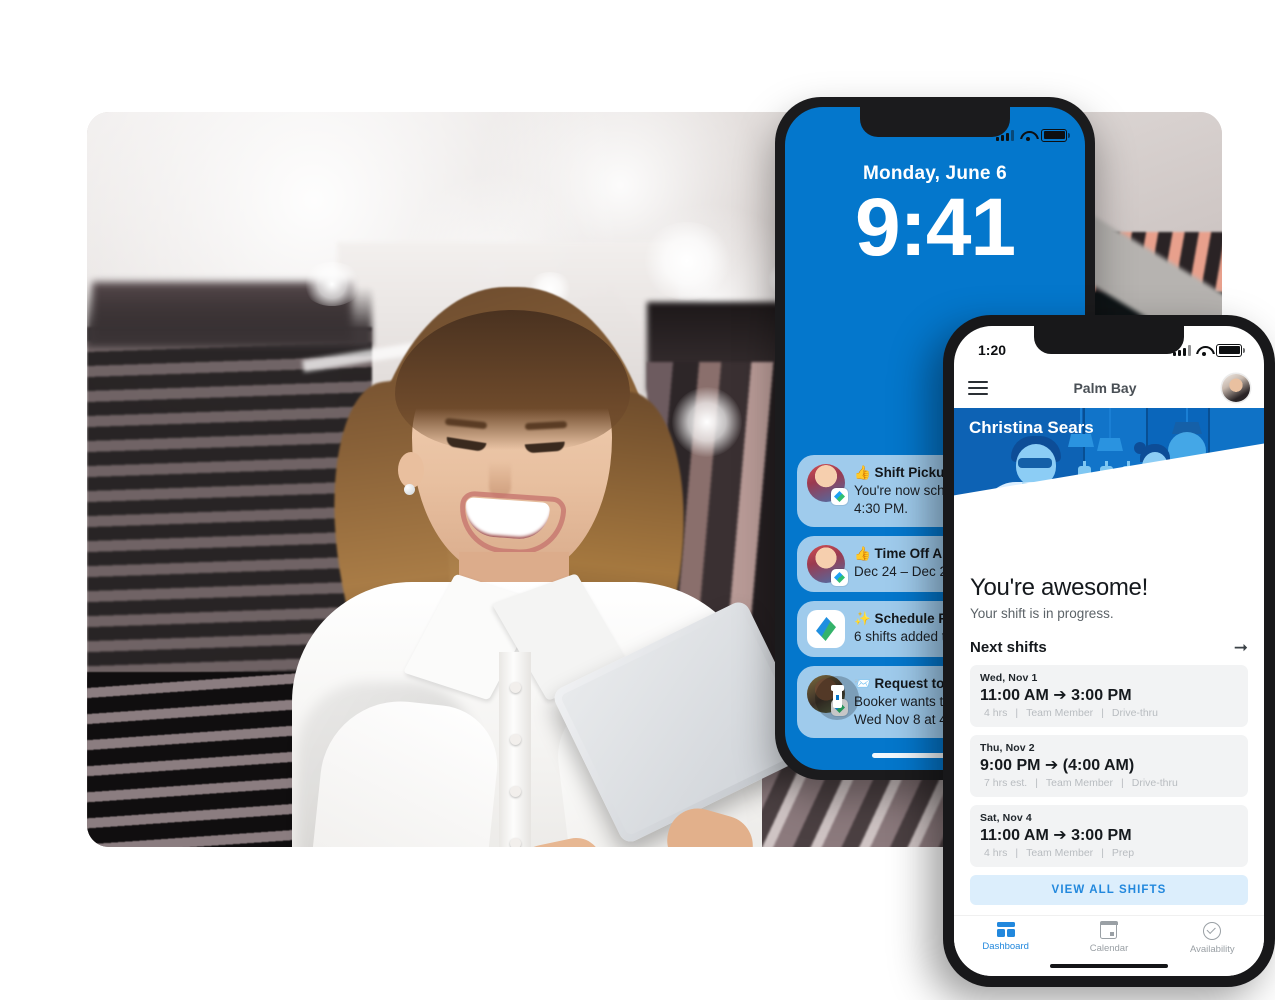 This screenshot has height=1000, width=1275. I want to click on status-bar-icons, so click(1209, 350).